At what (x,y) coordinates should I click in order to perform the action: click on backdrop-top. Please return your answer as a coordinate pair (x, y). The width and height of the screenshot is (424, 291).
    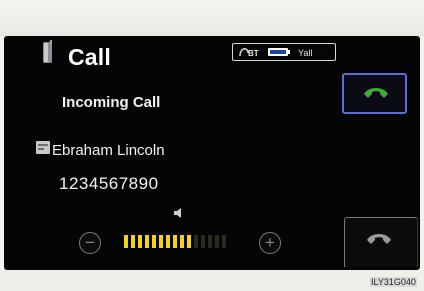
    Looking at the image, I should click on (212, 18).